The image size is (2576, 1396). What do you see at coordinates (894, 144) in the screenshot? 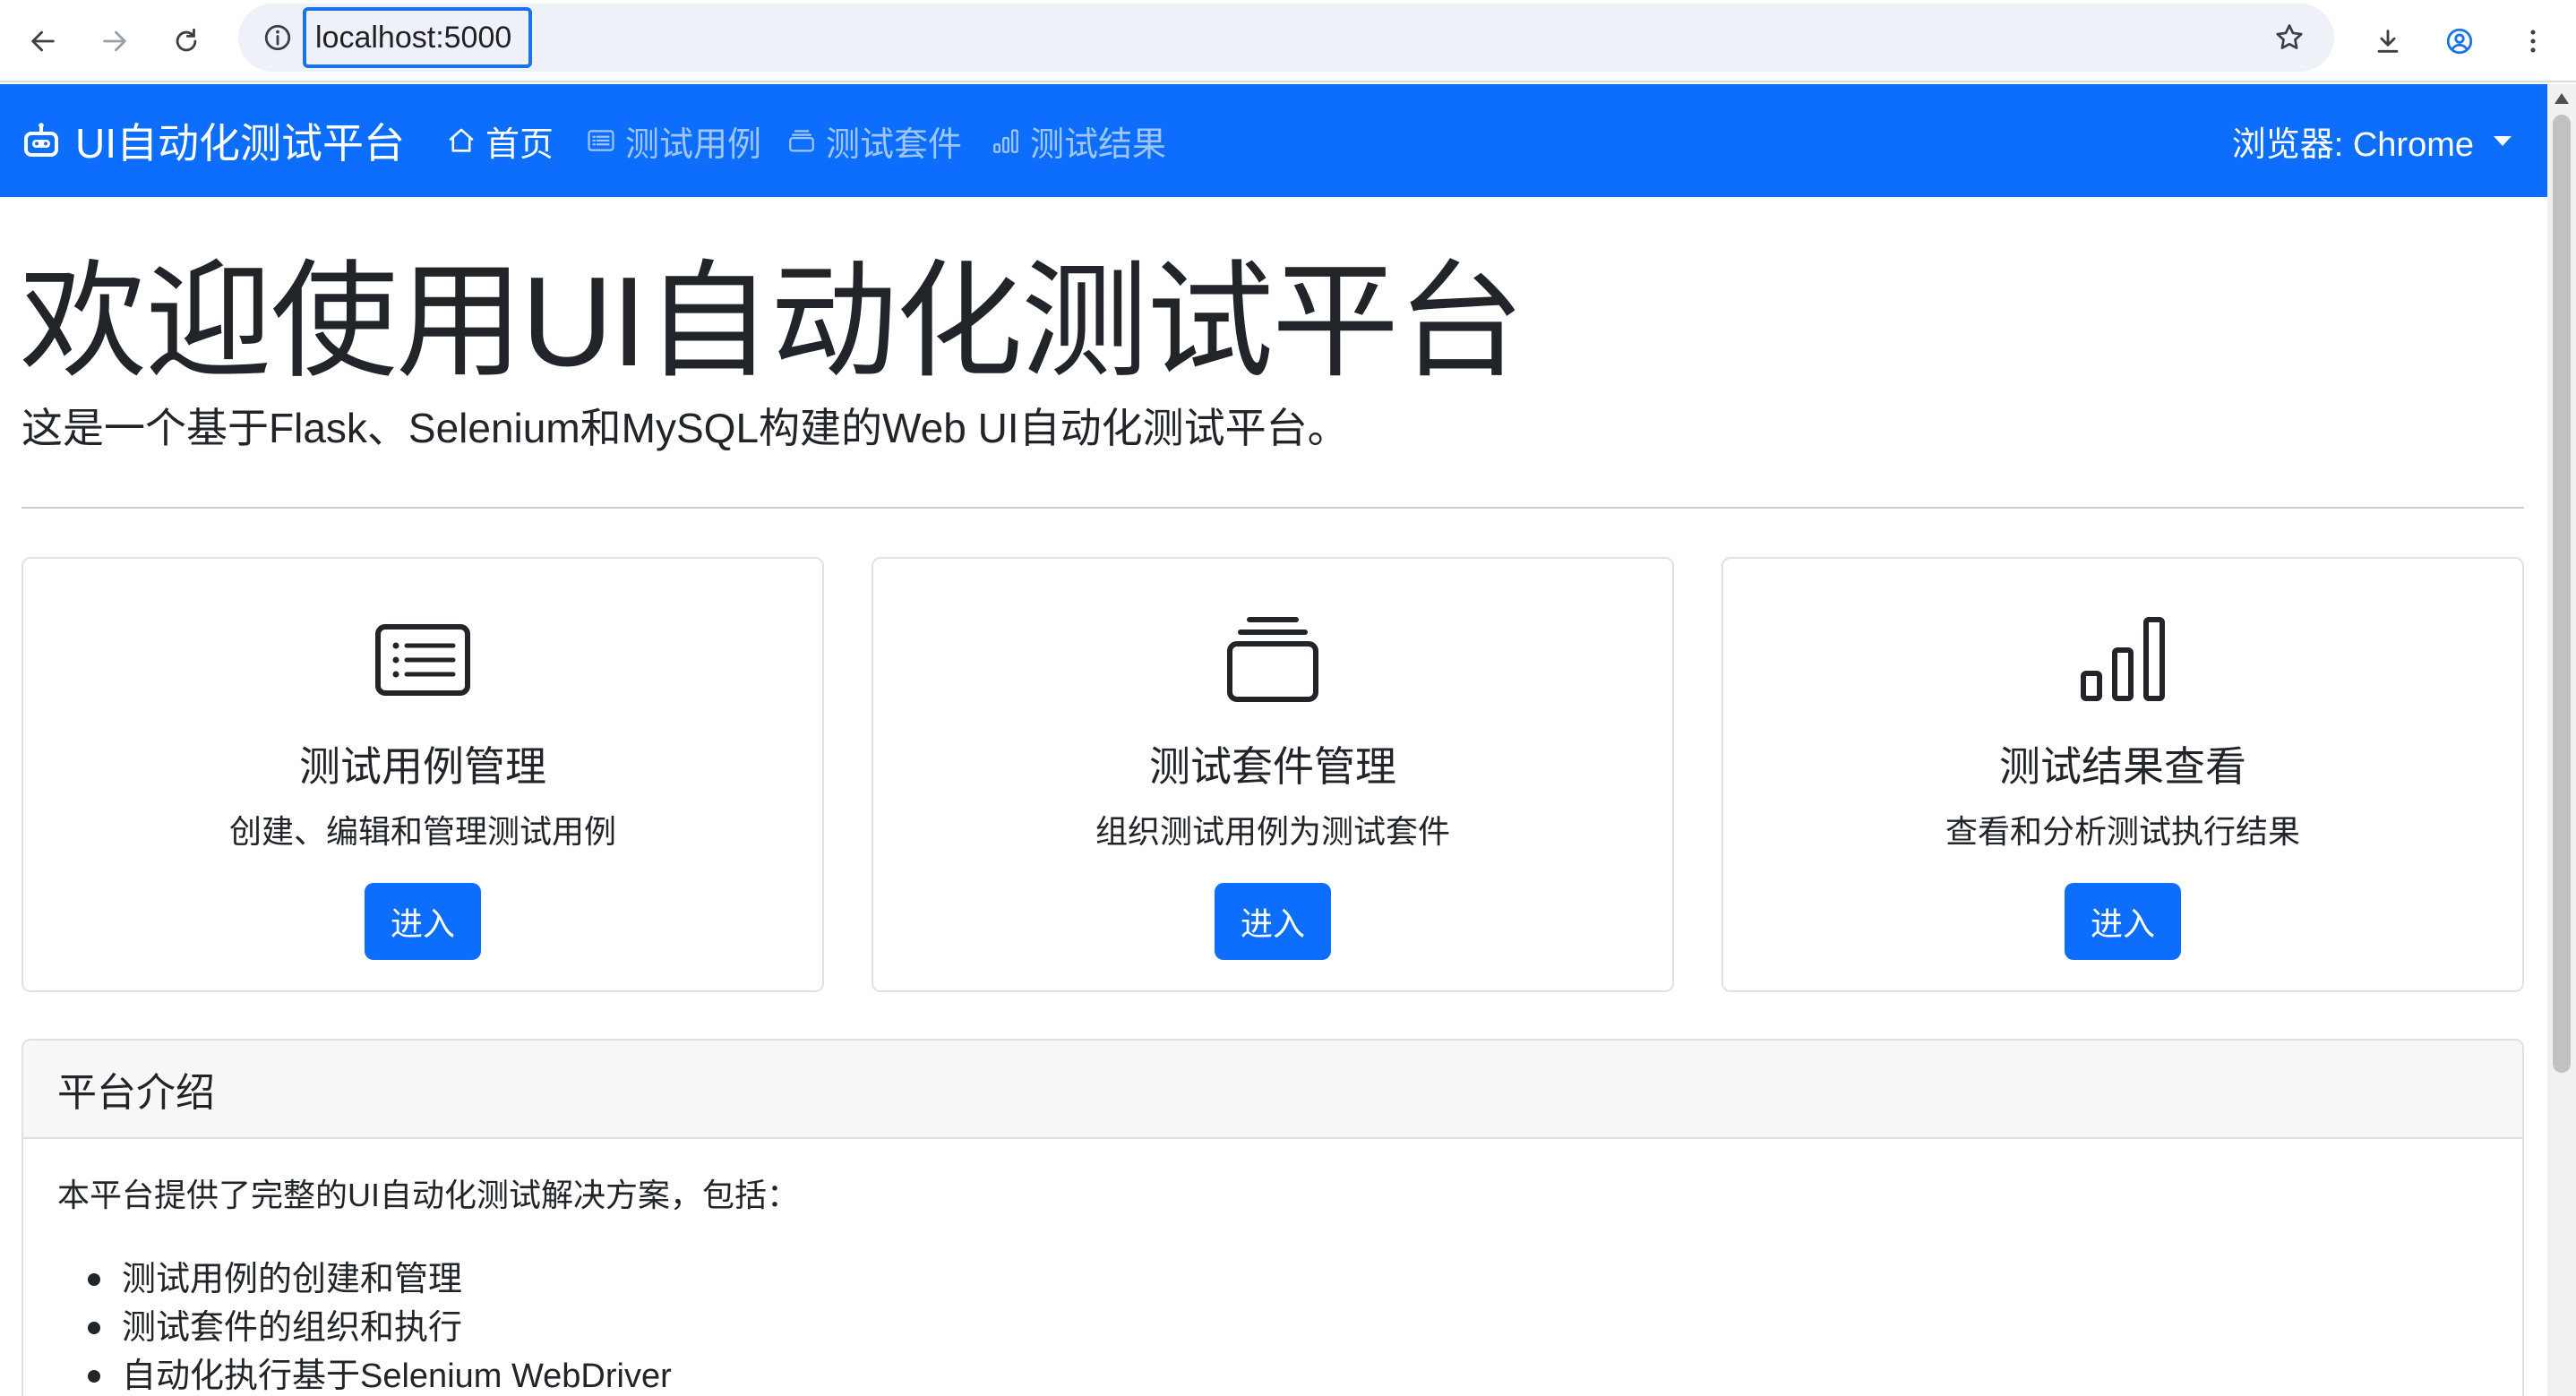
I see `nav-test-suites-label: 测试套件` at bounding box center [894, 144].